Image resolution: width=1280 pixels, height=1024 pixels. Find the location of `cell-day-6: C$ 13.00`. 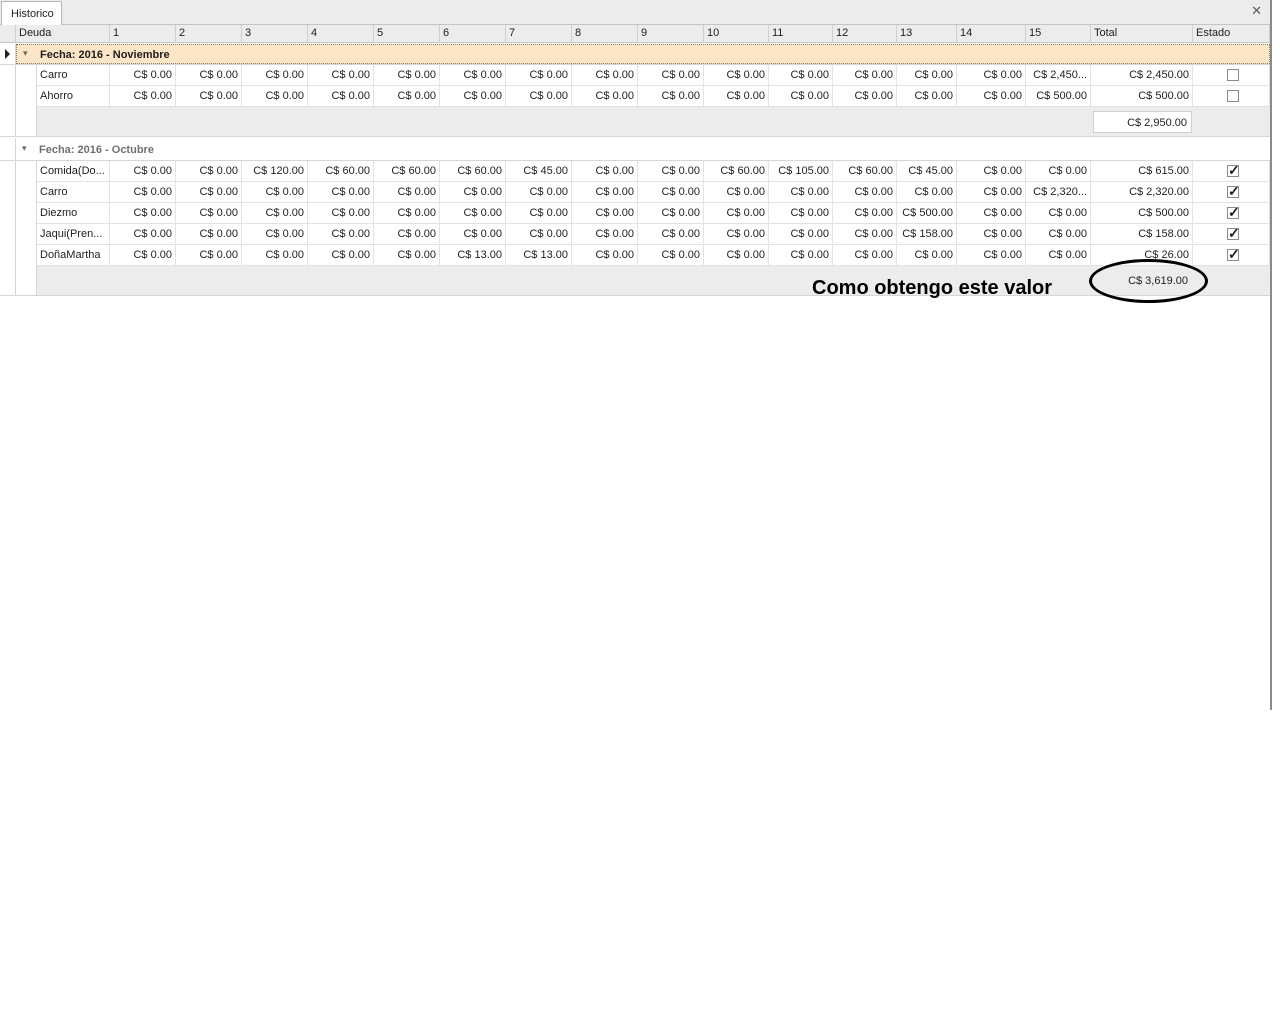

cell-day-6: C$ 13.00 is located at coordinates (473, 255).